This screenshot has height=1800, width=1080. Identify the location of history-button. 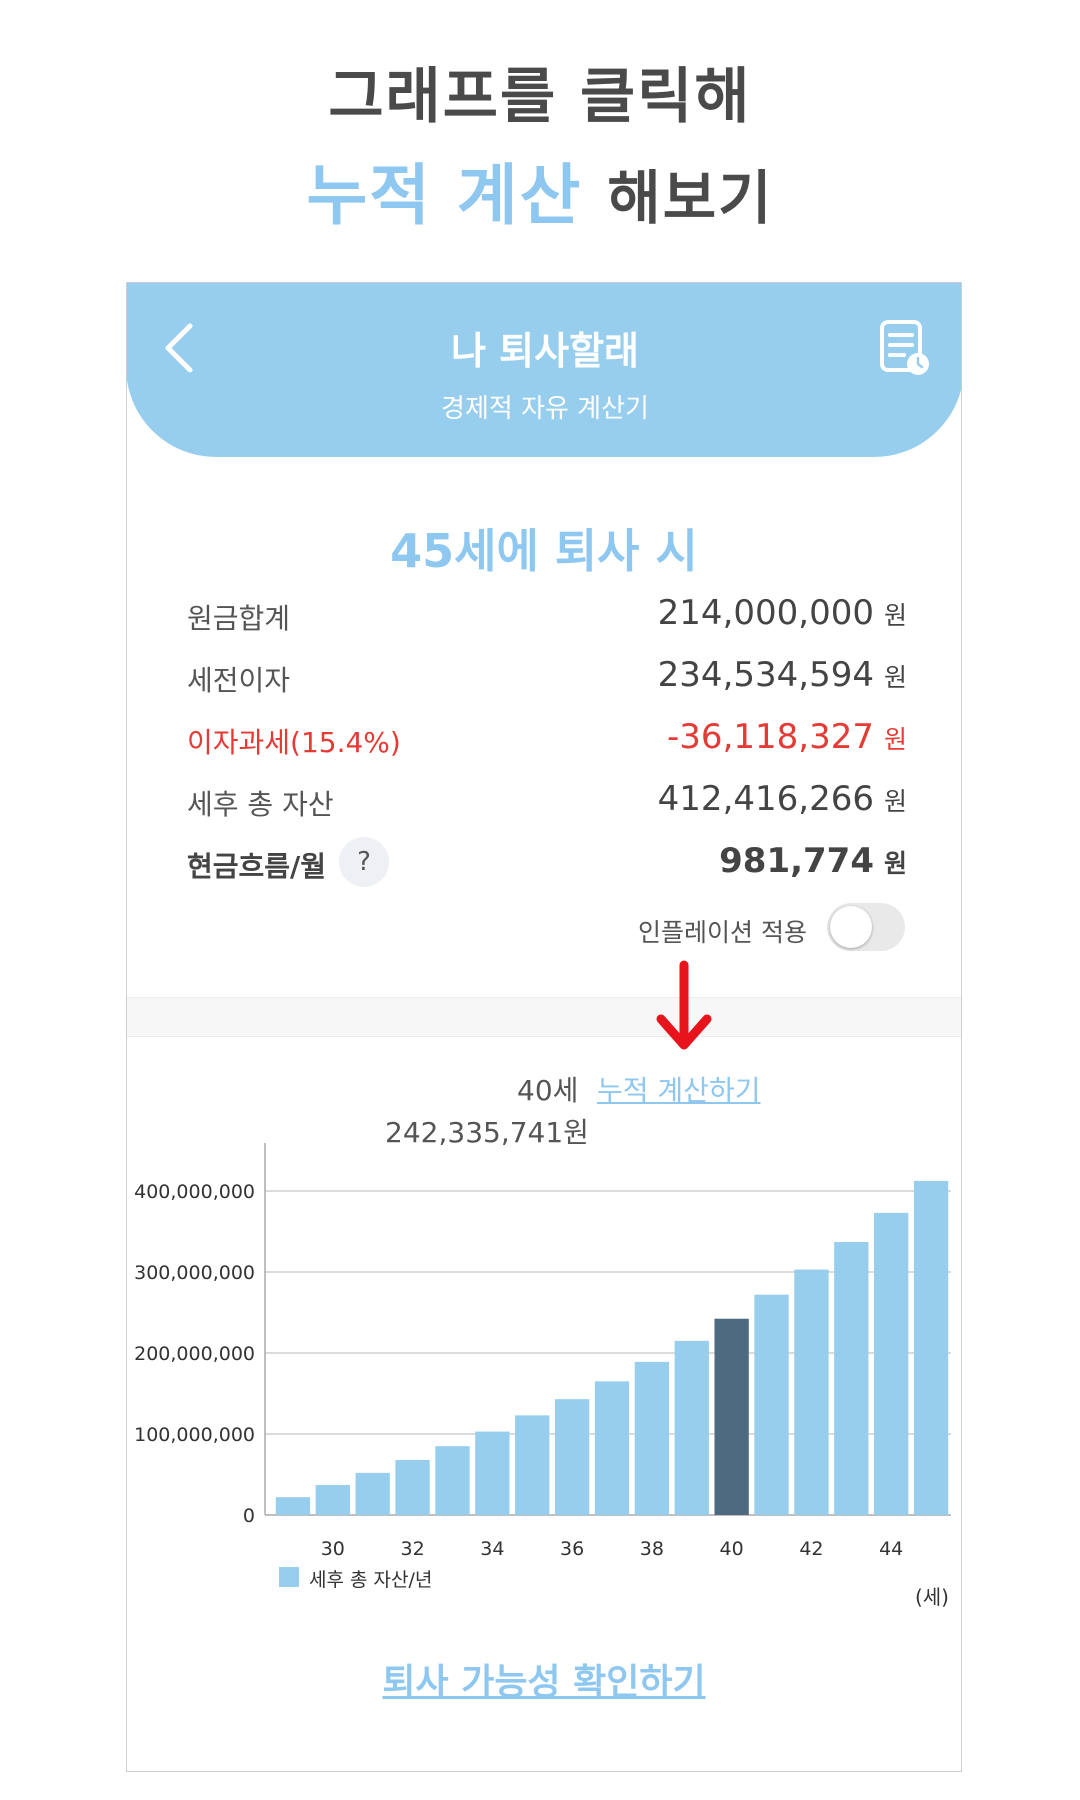
(905, 349).